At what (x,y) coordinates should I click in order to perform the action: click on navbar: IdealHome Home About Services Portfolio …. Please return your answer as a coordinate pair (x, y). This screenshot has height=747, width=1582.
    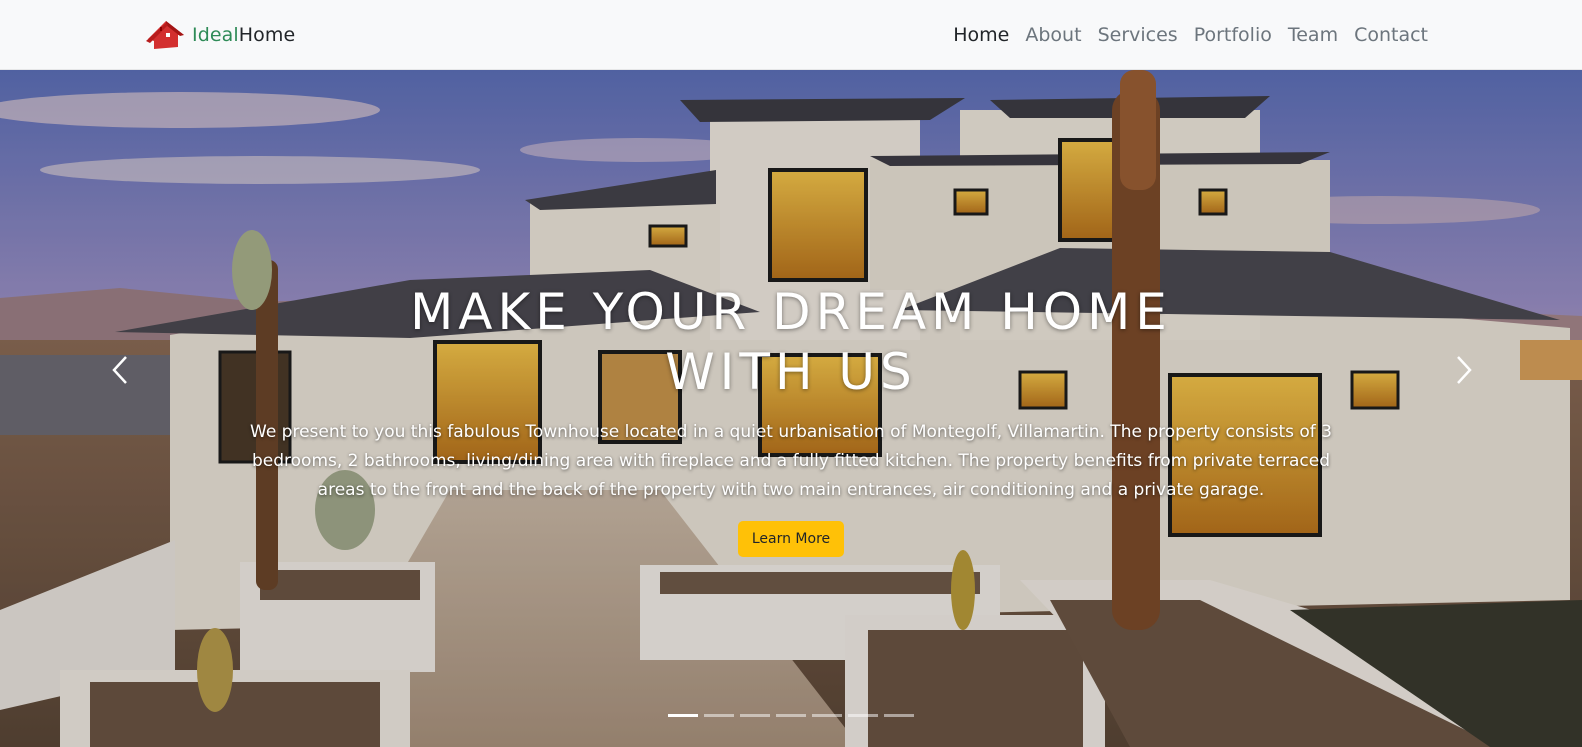
    Looking at the image, I should click on (791, 35).